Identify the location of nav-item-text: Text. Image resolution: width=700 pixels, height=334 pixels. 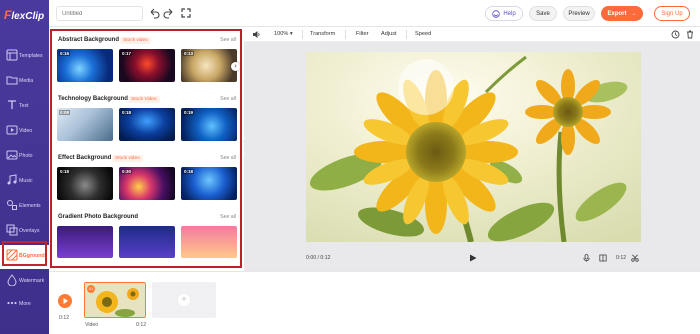
(24, 107).